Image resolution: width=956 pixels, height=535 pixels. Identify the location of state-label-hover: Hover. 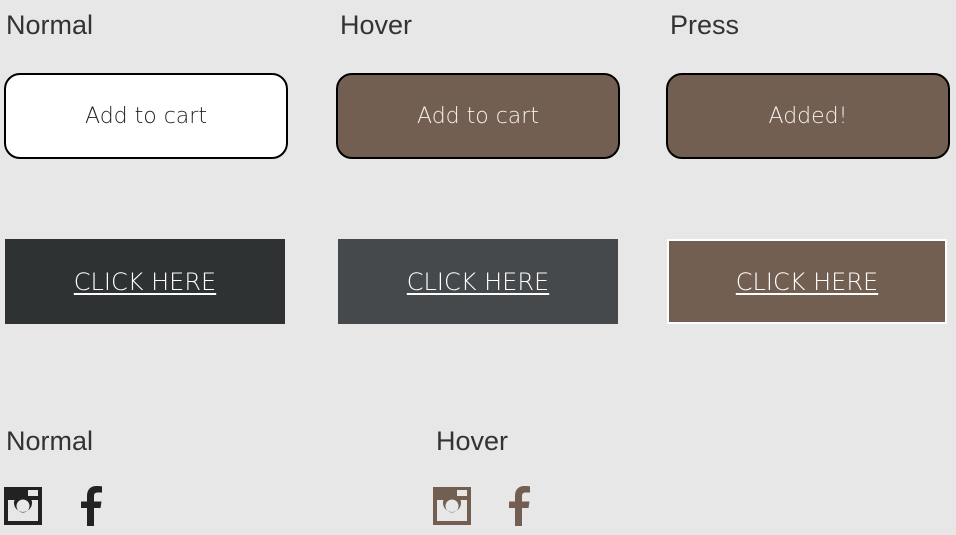
(376, 25).